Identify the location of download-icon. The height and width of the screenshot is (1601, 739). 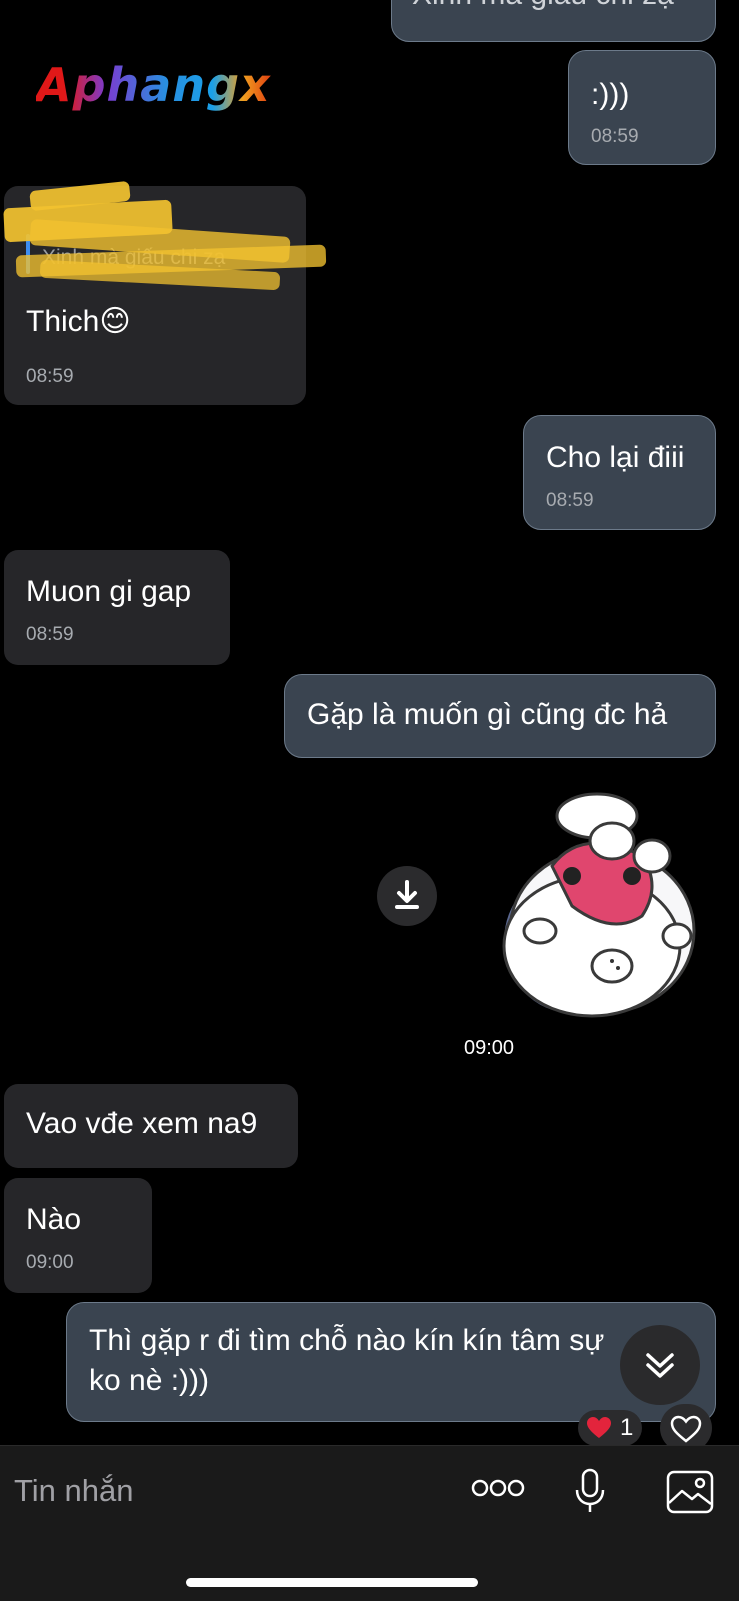
(407, 894).